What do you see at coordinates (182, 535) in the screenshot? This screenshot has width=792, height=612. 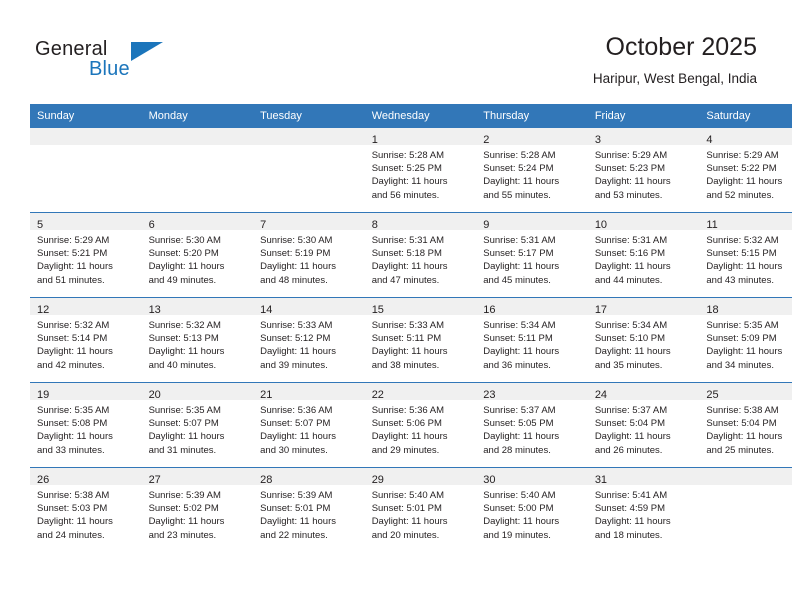 I see `daylight-line-continued: and 23 minutes.` at bounding box center [182, 535].